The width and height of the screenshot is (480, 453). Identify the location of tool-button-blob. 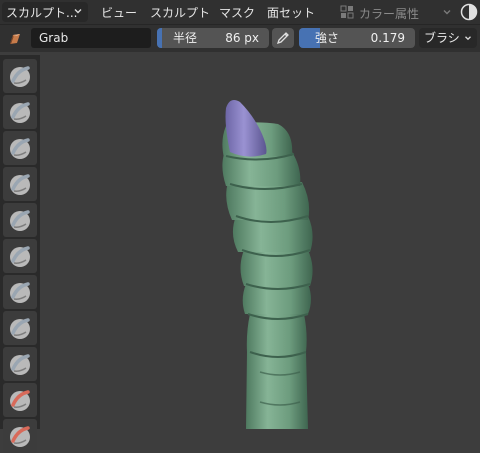
(20, 328).